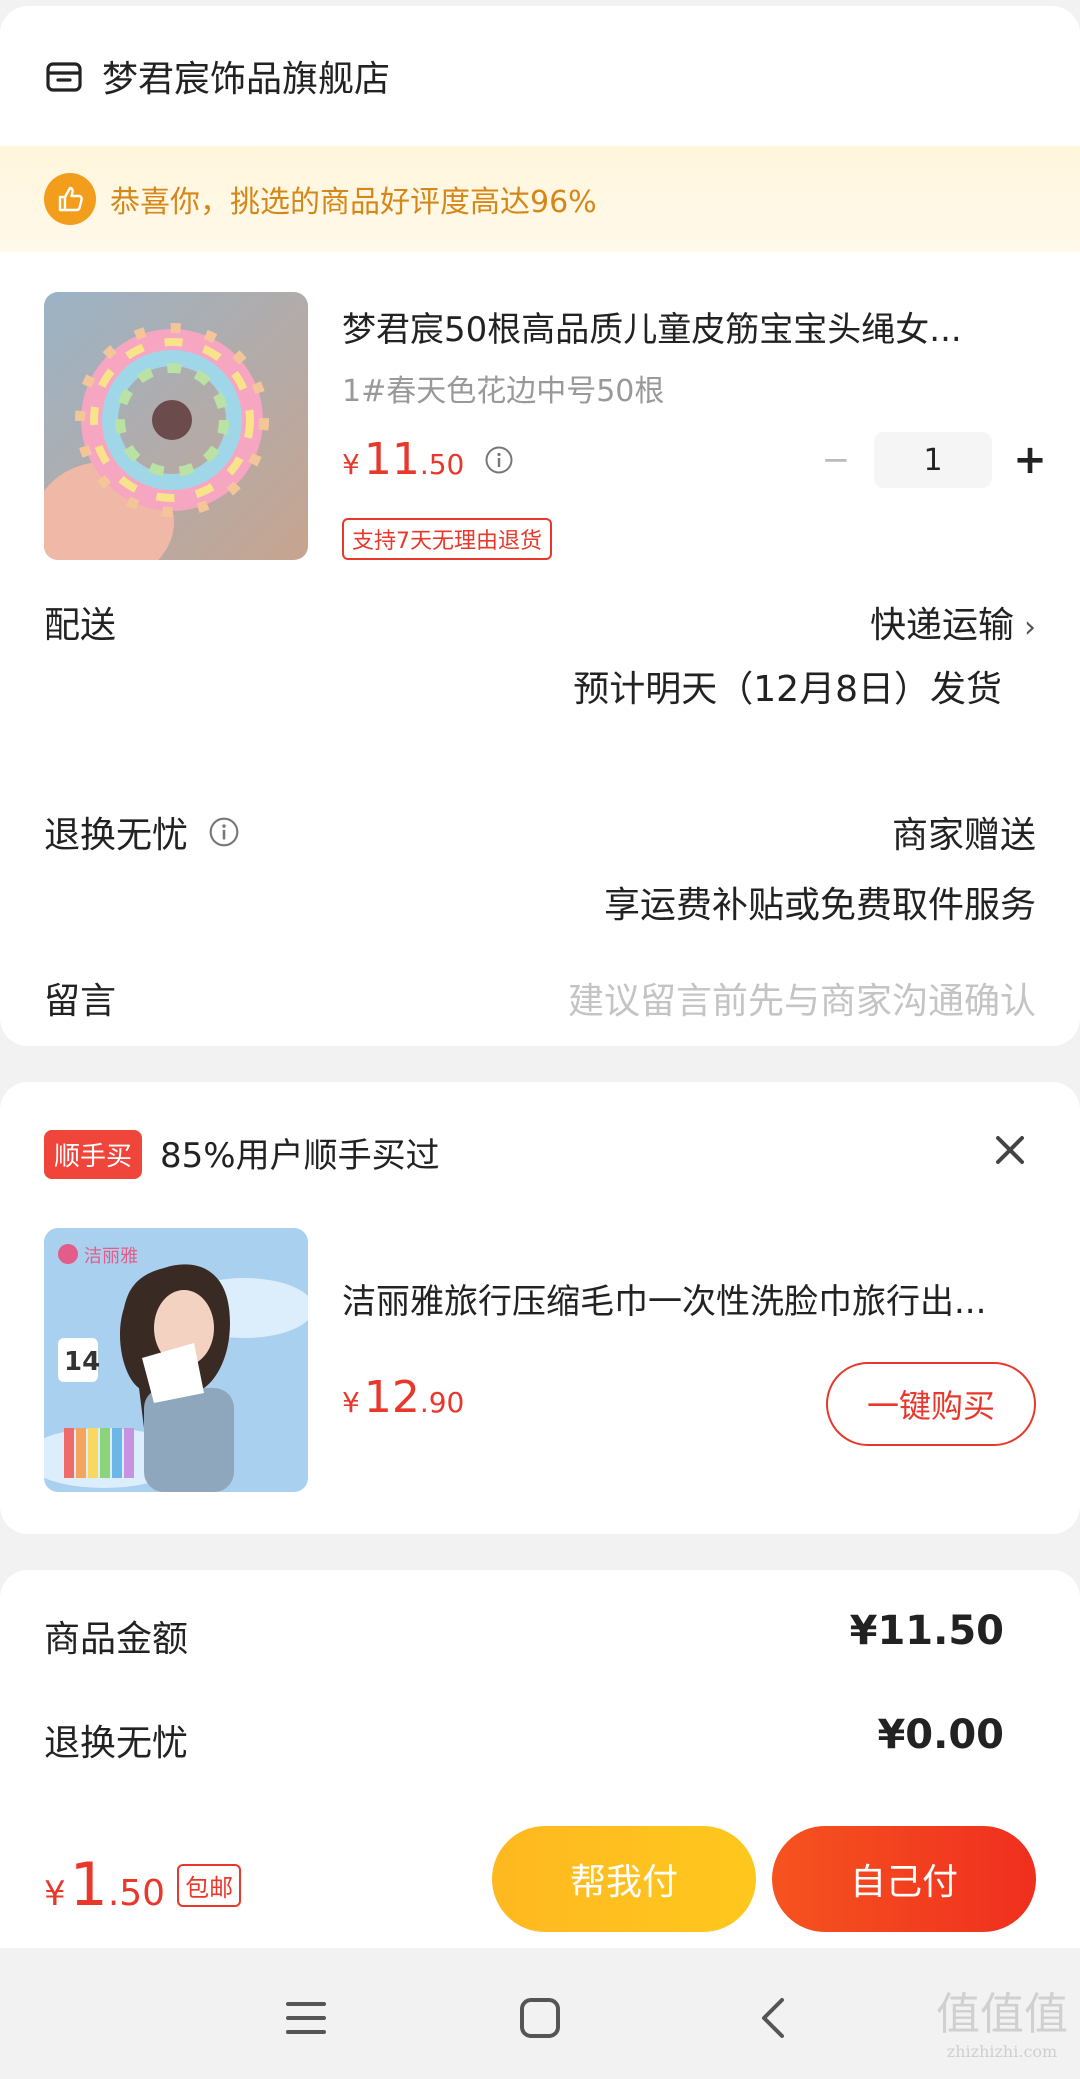  I want to click on suggested-product-image: 洁丽雅 14, so click(176, 1360).